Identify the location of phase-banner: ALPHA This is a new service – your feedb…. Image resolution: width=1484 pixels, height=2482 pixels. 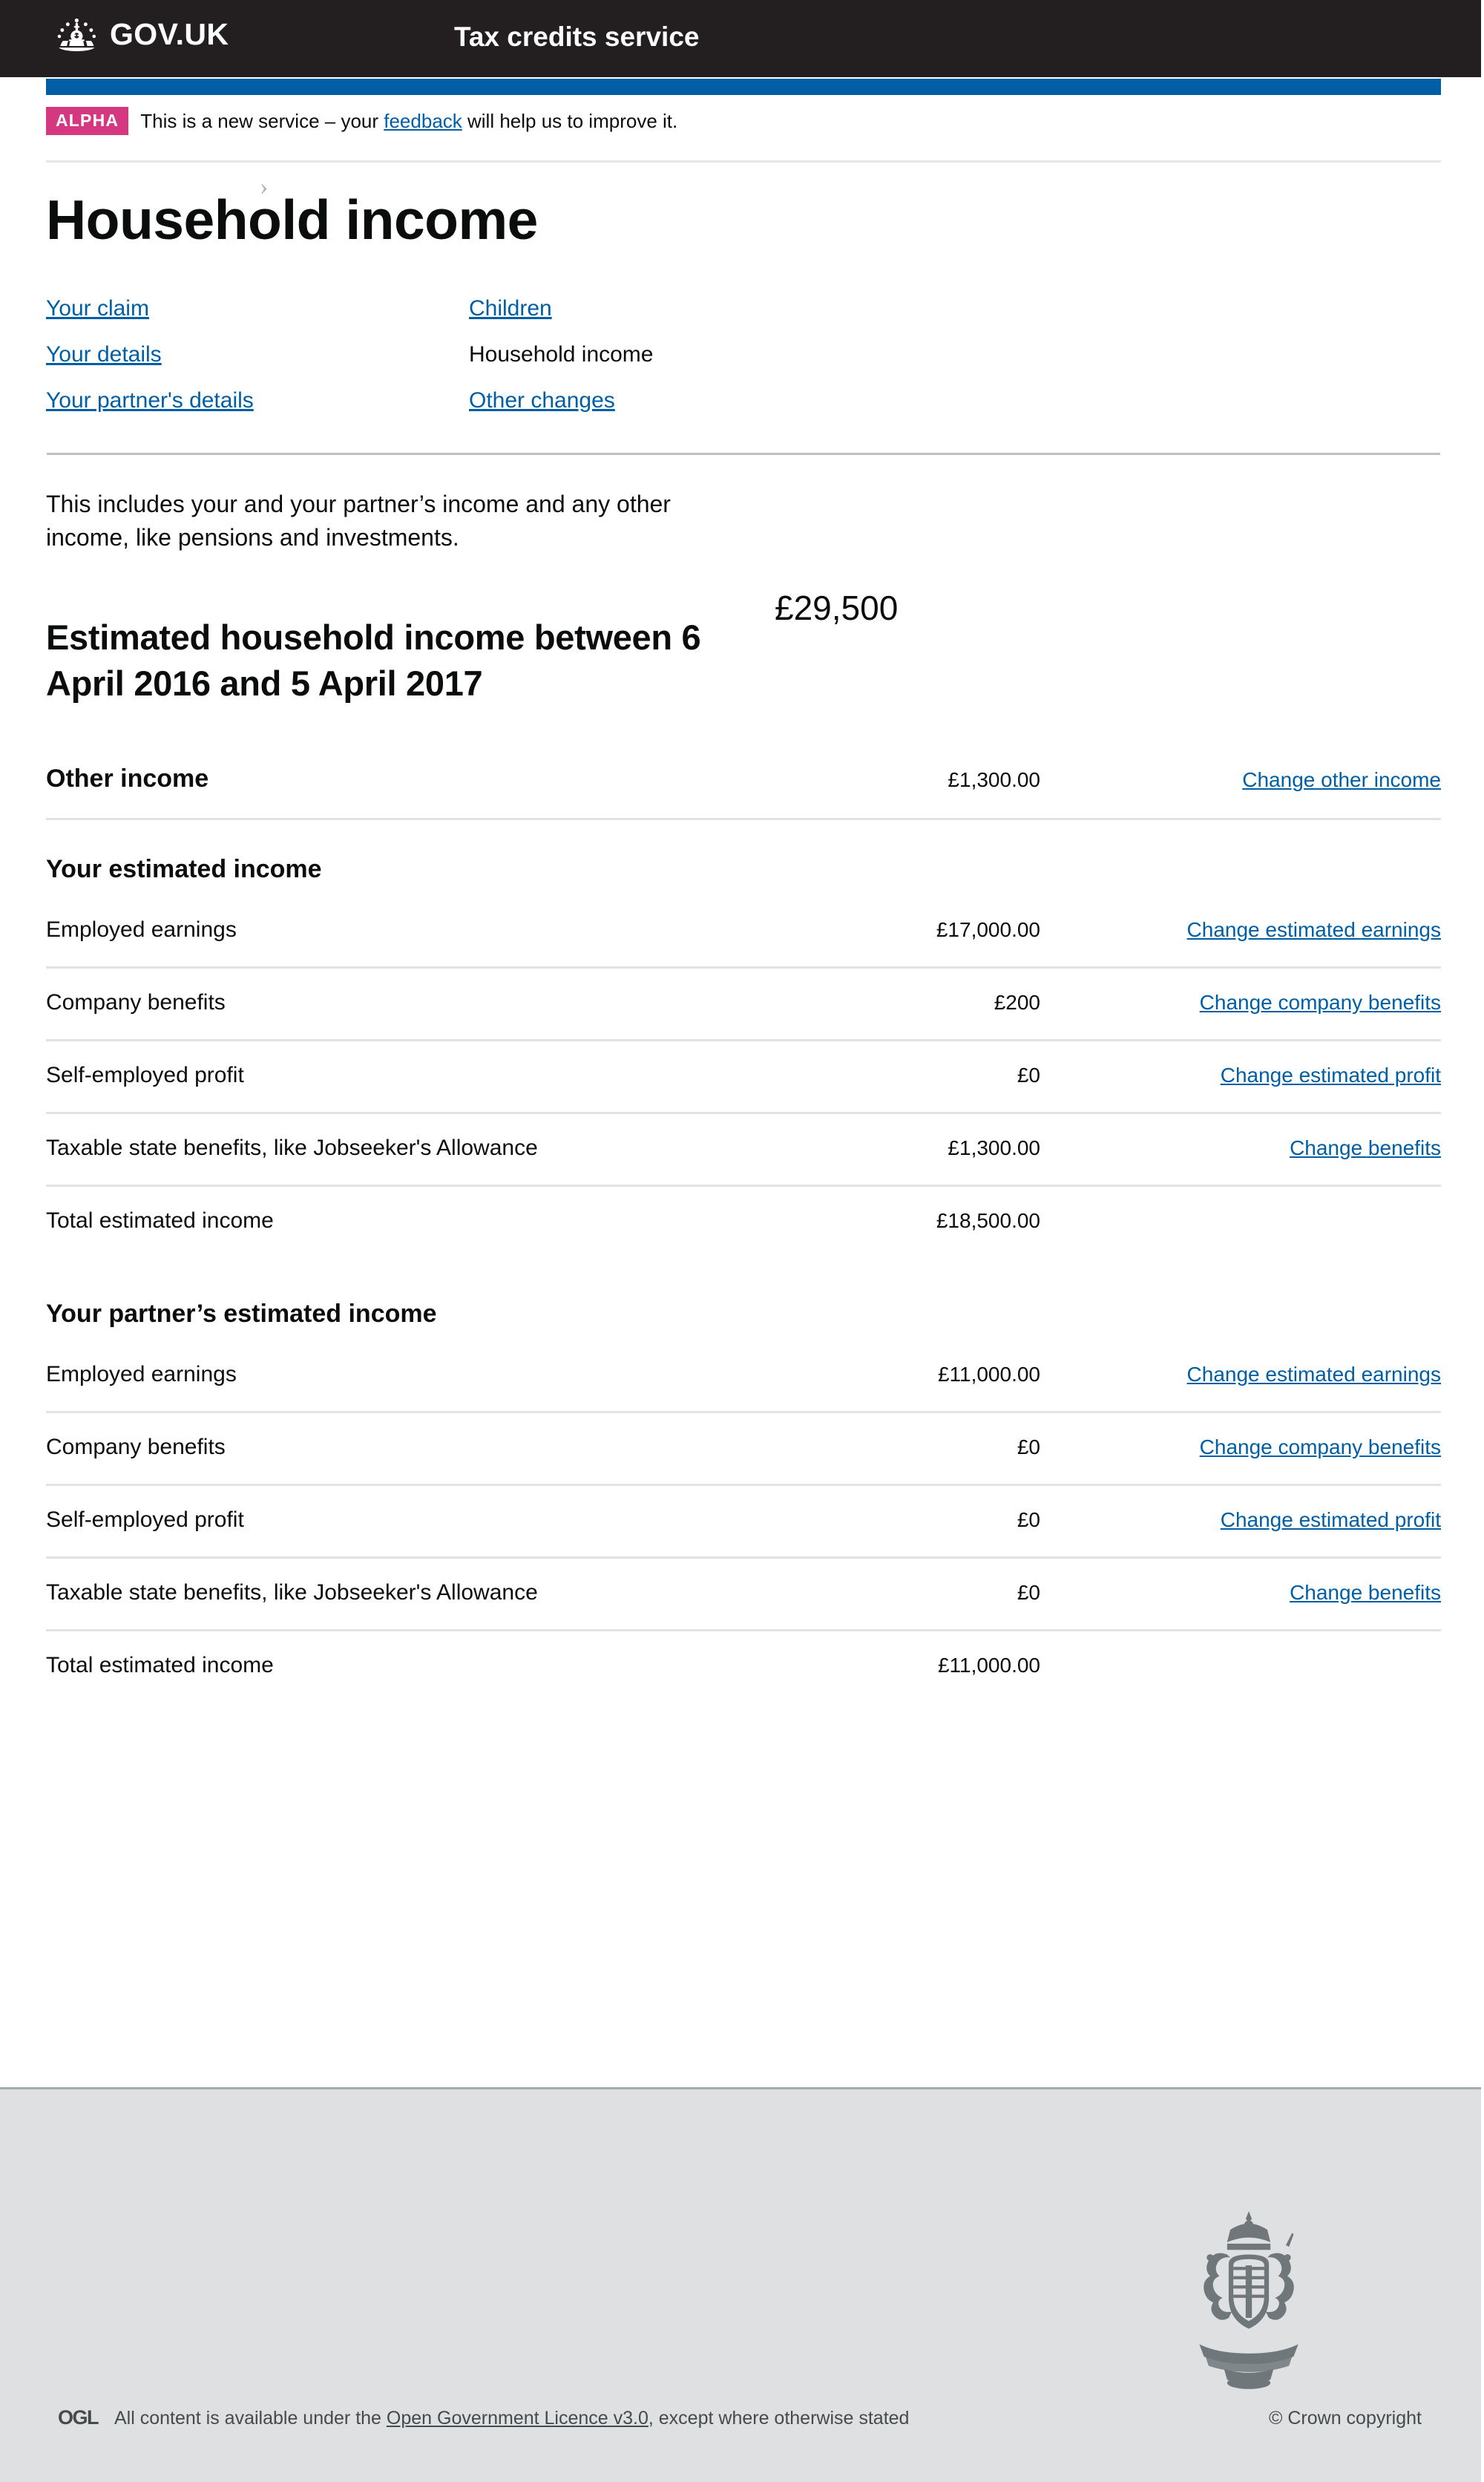
(743, 133).